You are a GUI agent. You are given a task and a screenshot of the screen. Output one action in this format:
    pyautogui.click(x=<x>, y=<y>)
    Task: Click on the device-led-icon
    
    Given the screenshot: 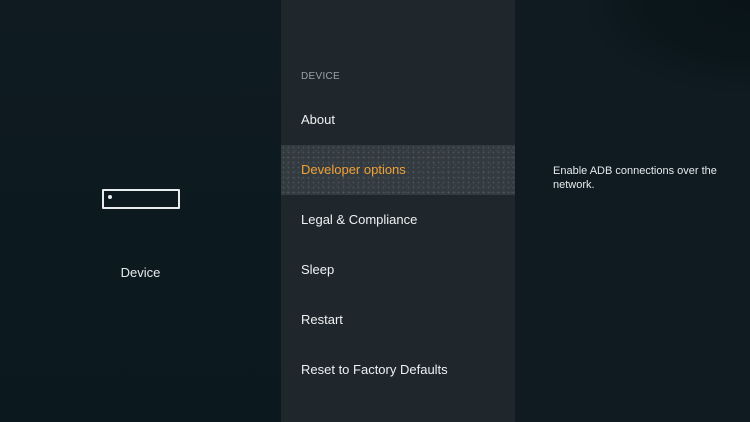 What is the action you would take?
    pyautogui.click(x=110, y=197)
    